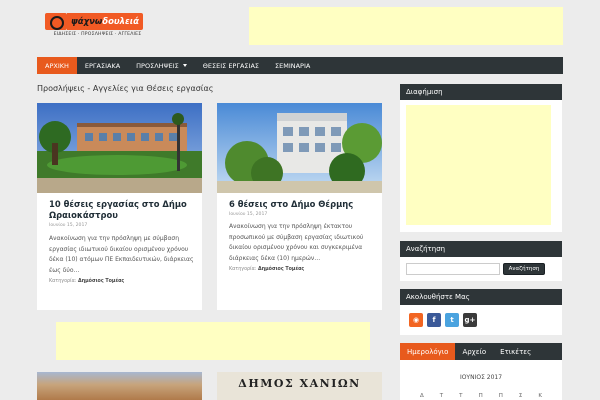 The image size is (600, 400). I want to click on nav-item-home: ΑΡΧΙΚΗ, so click(57, 65).